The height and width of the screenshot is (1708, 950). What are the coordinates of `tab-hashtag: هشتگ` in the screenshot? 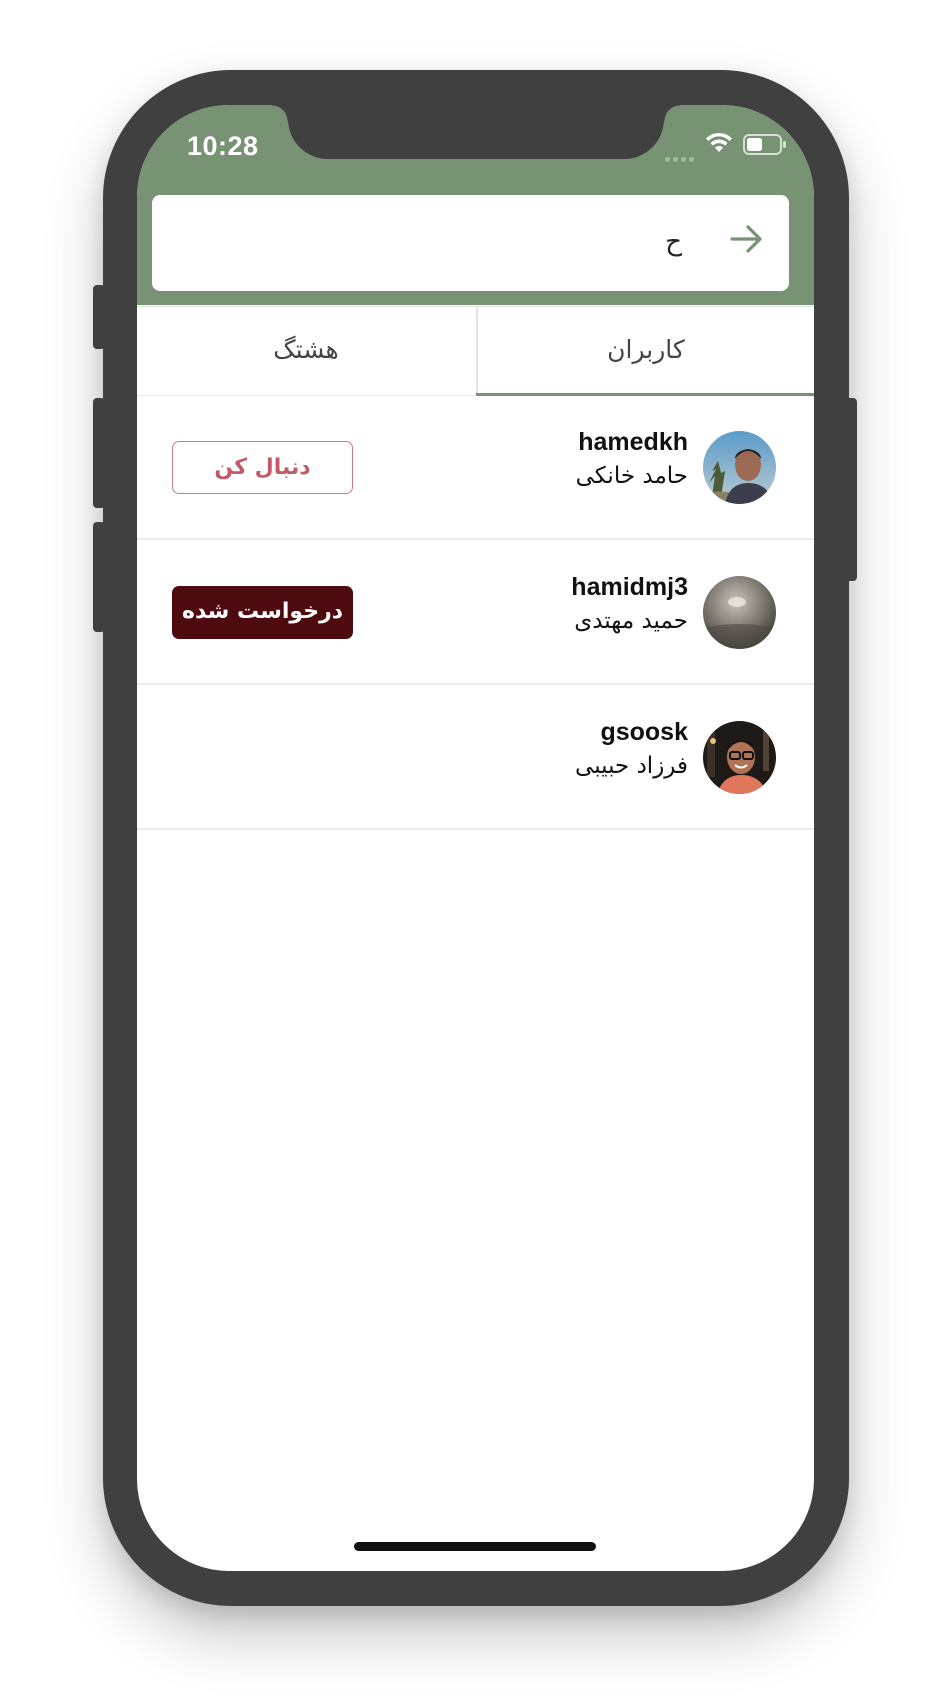 It's located at (306, 351).